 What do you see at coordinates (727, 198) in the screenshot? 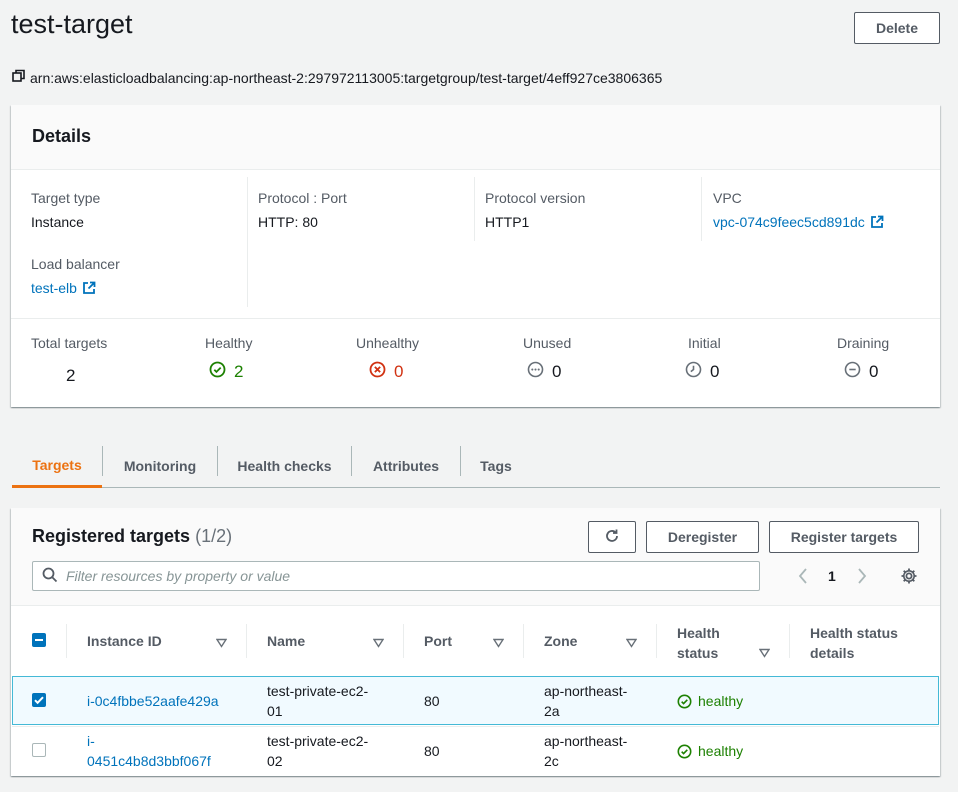
I see `vpc-label: VPC` at bounding box center [727, 198].